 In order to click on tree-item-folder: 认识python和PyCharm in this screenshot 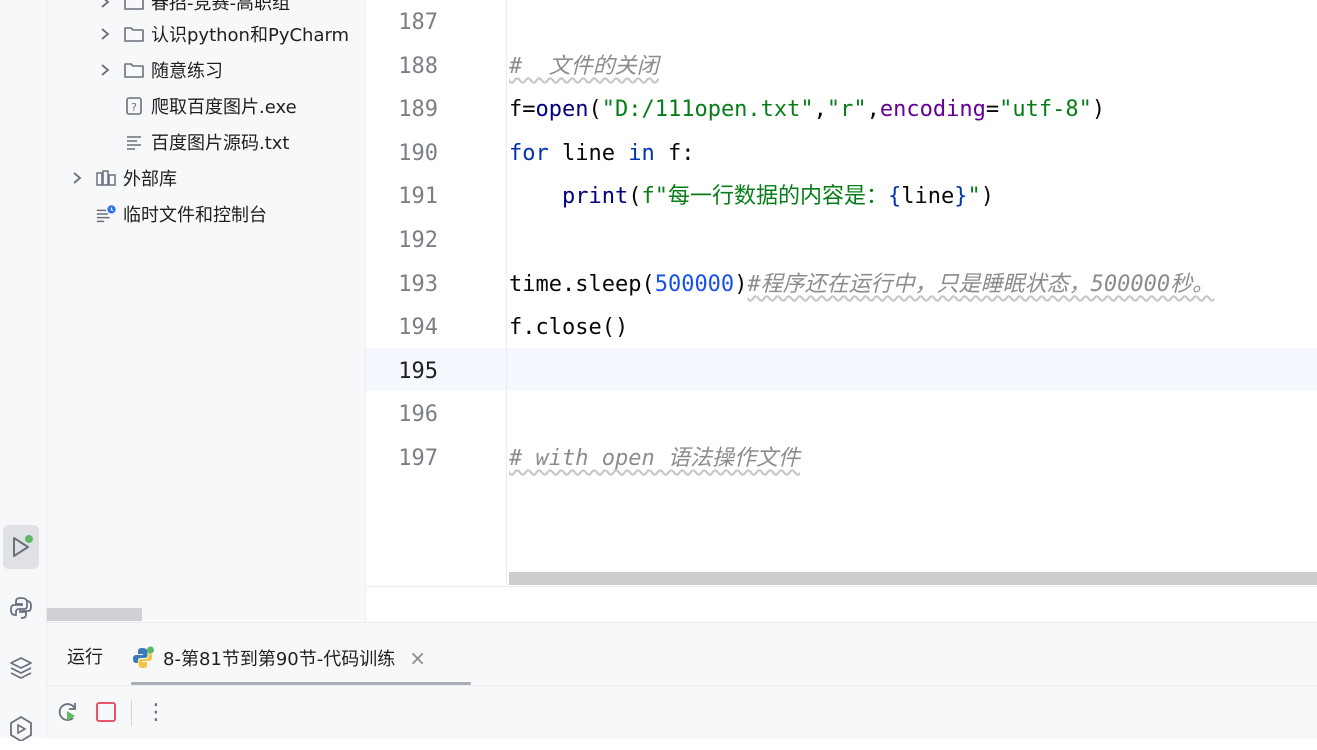, I will do `click(223, 34)`.